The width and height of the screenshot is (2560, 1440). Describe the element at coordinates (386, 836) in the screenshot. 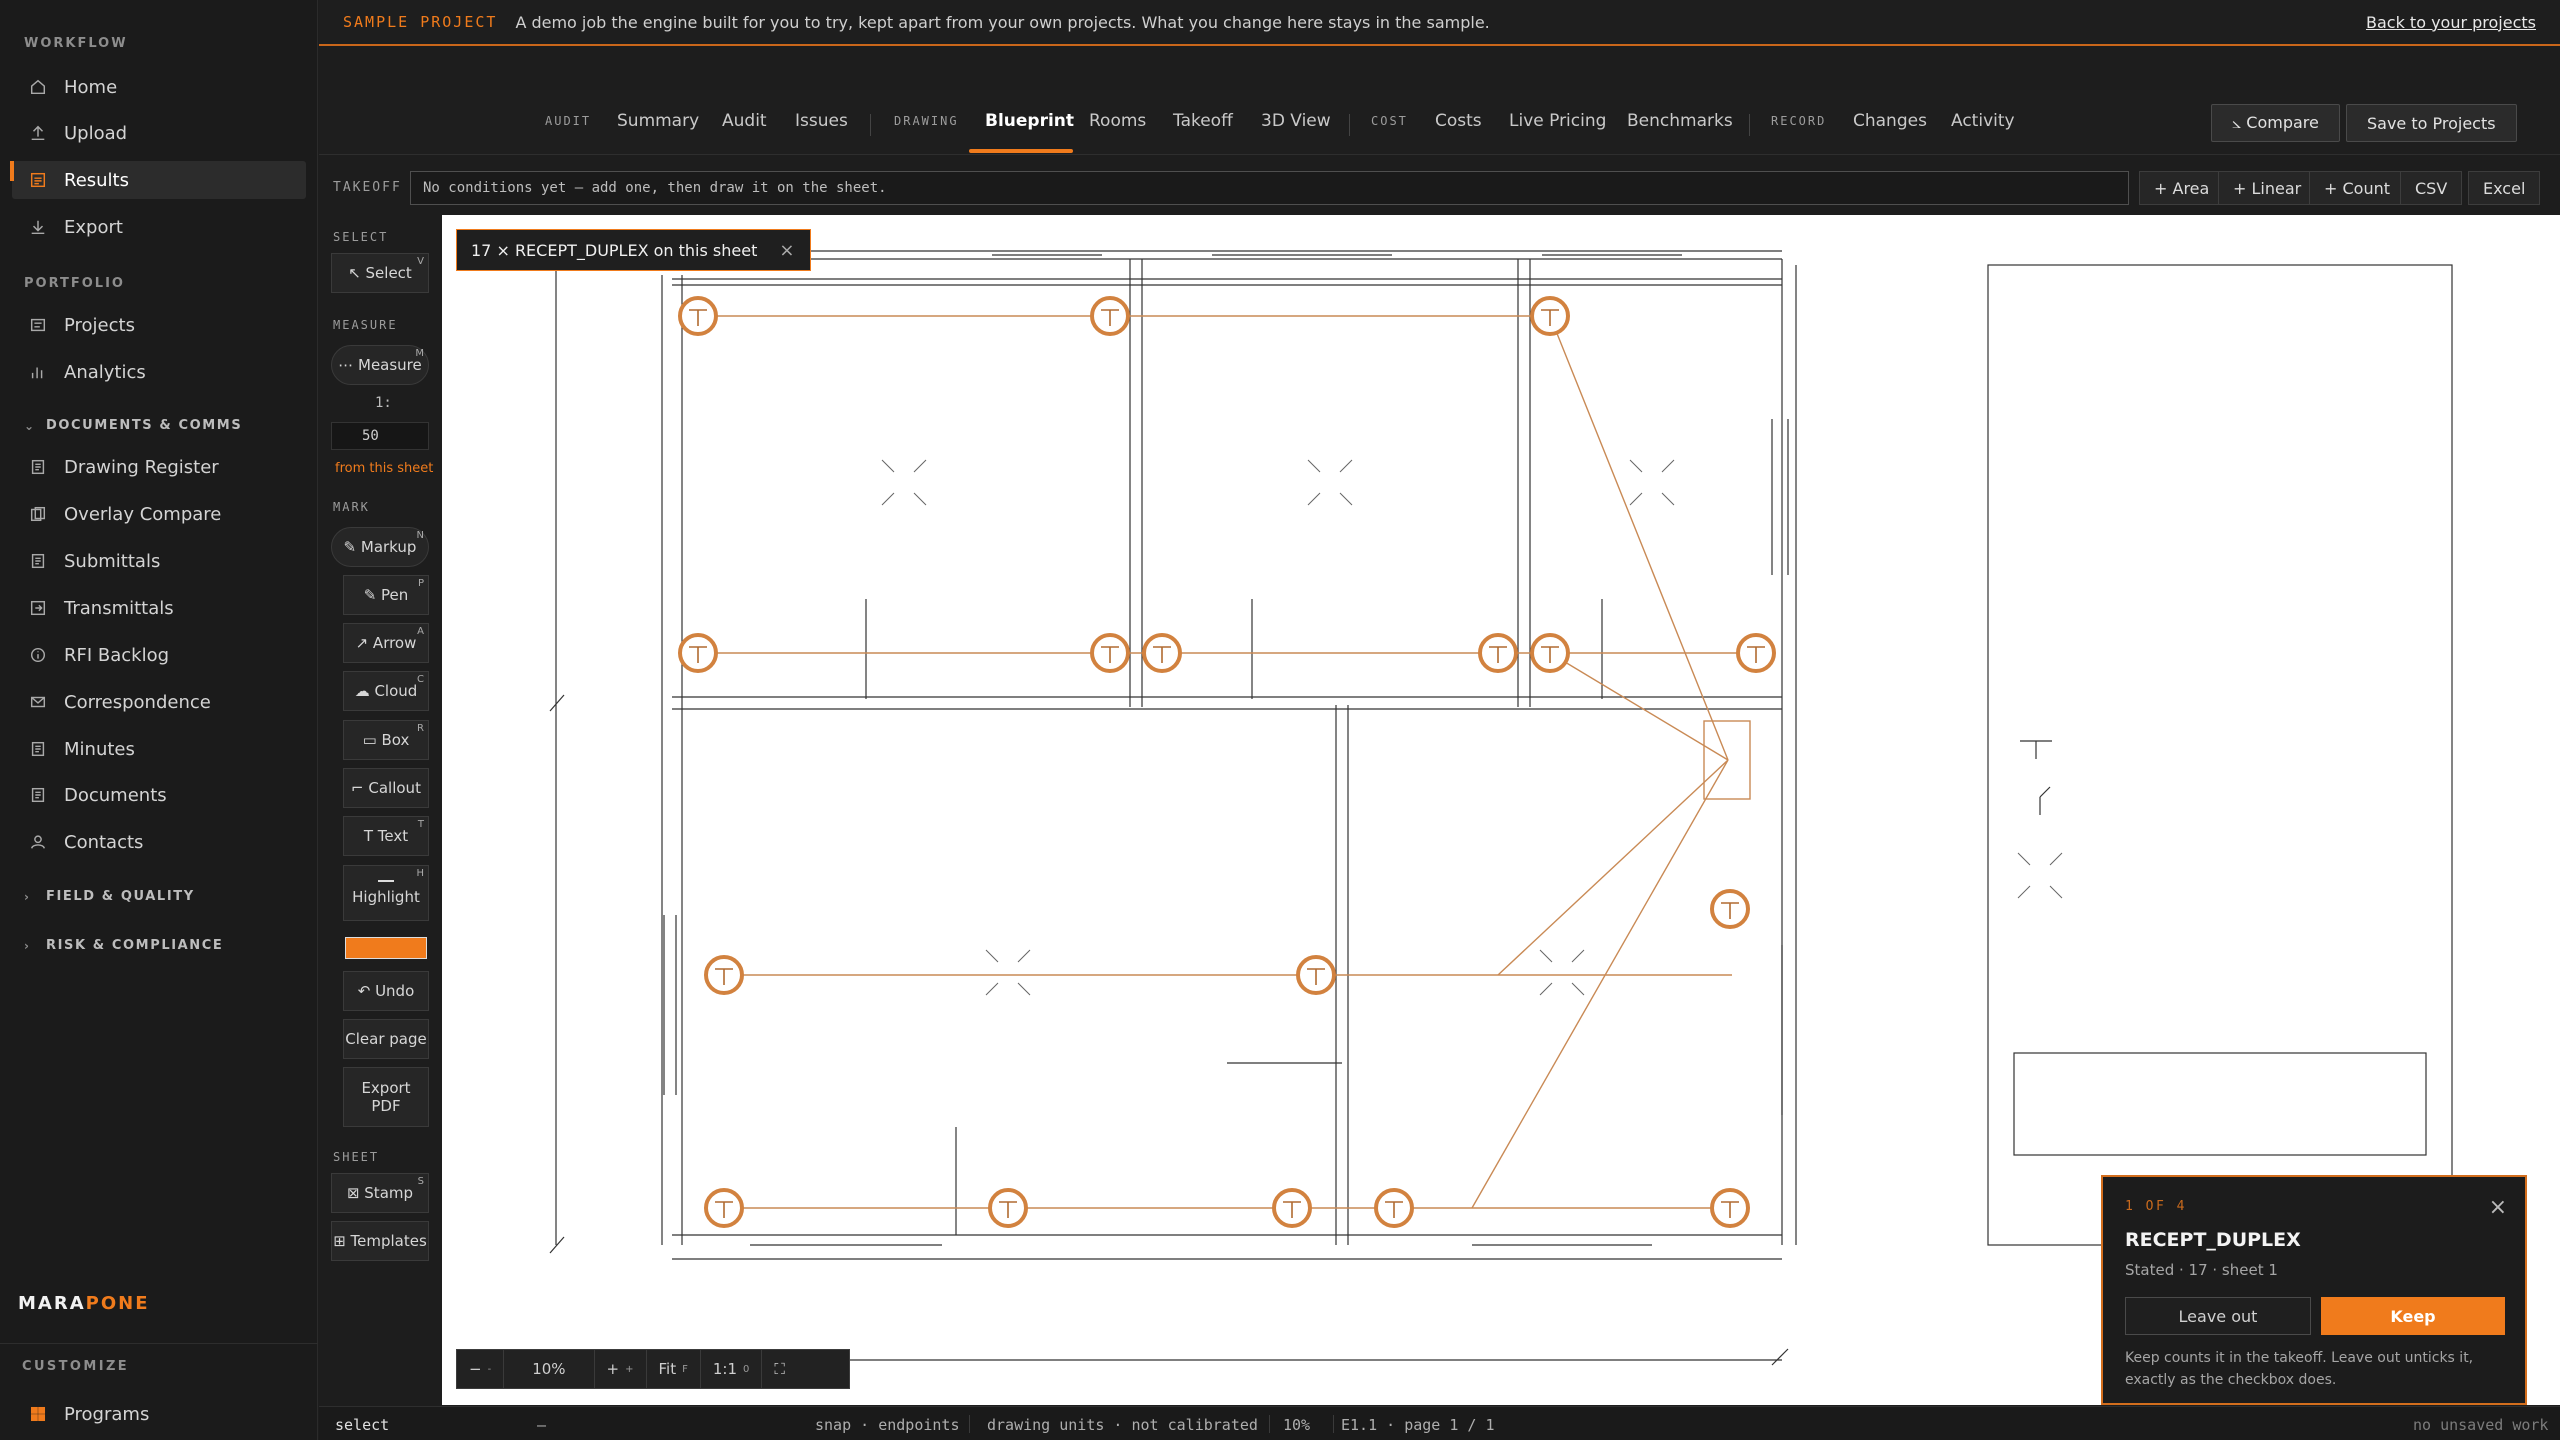

I see `text-tool-button: T Text T` at that location.